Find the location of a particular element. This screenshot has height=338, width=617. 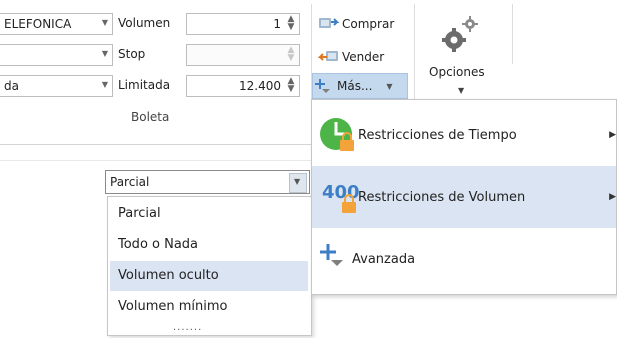

selected-value: Parcial is located at coordinates (130, 182).